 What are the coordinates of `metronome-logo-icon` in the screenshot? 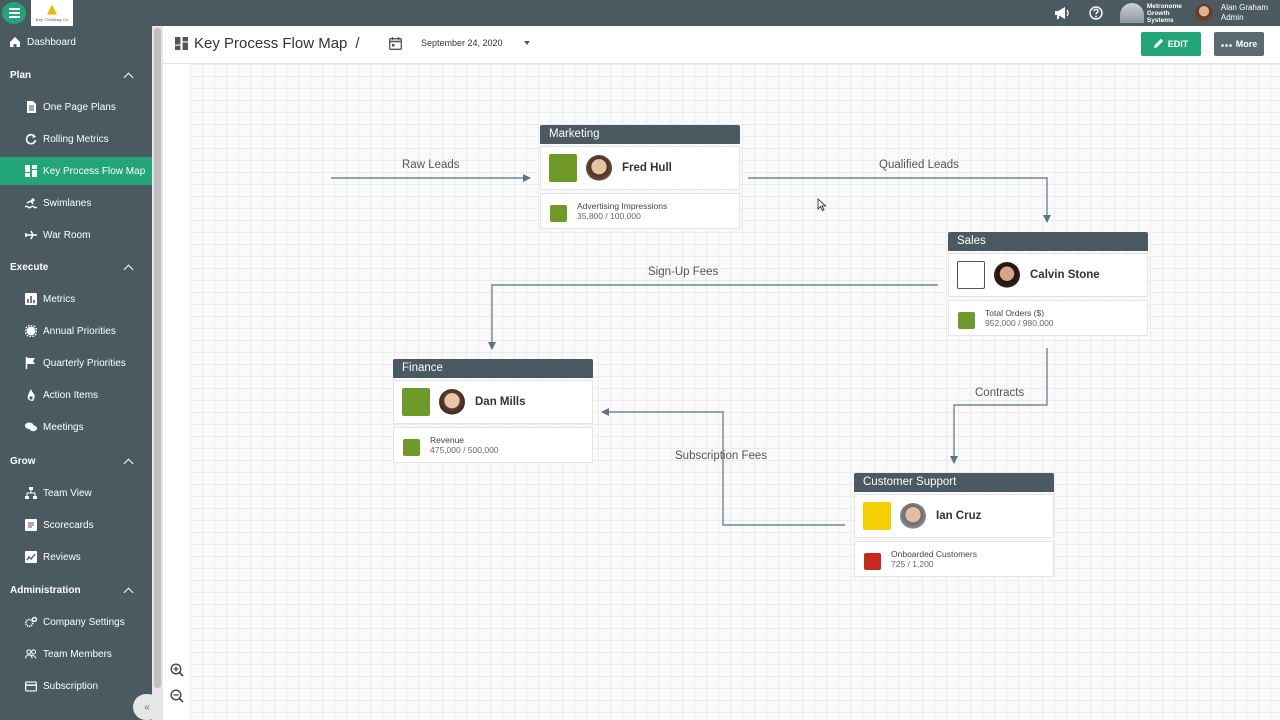 It's located at (1131, 13).